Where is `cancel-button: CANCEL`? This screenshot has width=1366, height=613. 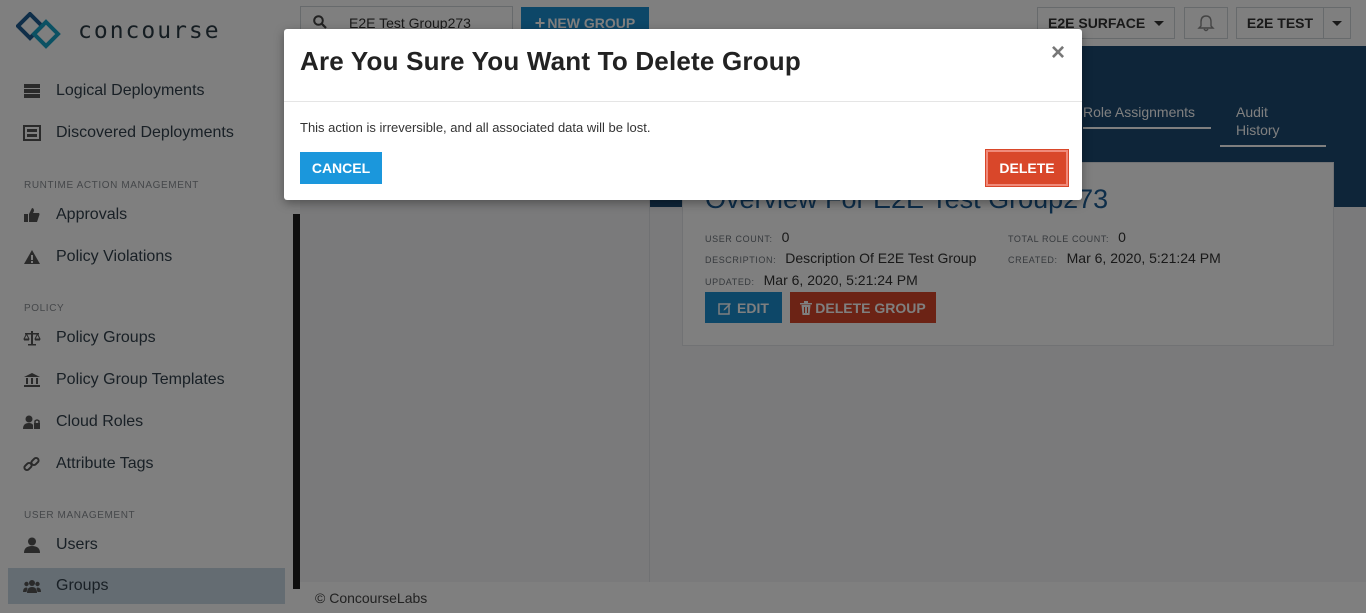 cancel-button: CANCEL is located at coordinates (341, 168).